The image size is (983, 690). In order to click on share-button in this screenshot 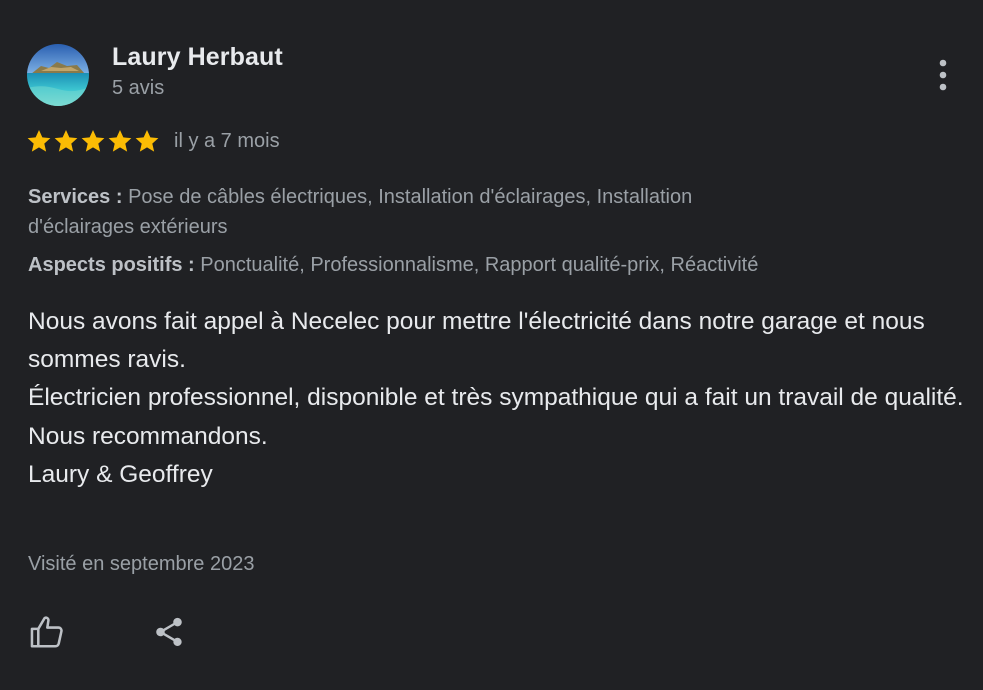, I will do `click(169, 632)`.